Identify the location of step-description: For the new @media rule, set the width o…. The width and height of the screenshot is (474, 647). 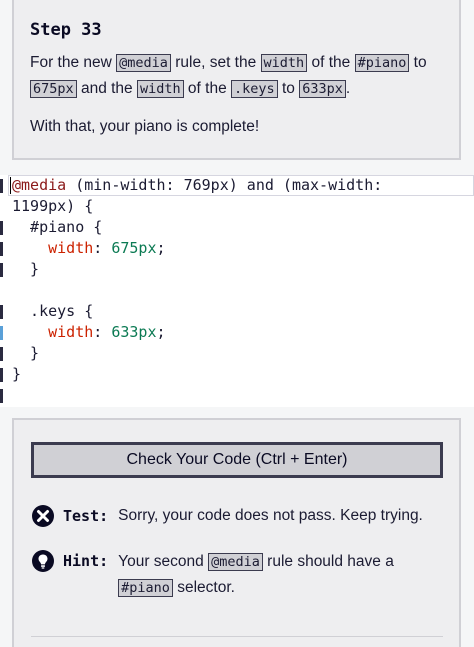
(228, 76).